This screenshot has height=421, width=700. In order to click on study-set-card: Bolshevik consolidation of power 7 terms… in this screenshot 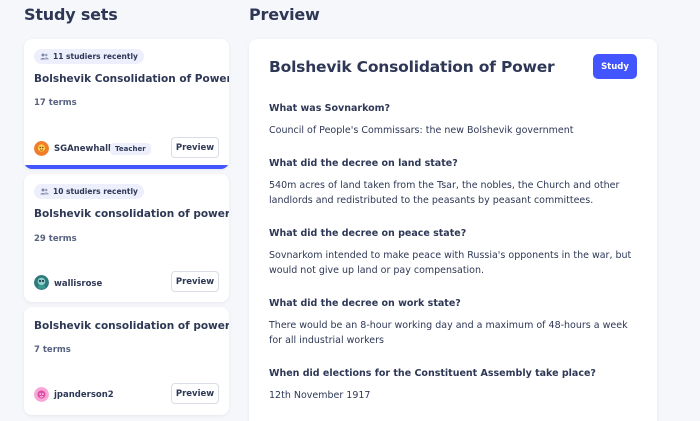, I will do `click(126, 361)`.